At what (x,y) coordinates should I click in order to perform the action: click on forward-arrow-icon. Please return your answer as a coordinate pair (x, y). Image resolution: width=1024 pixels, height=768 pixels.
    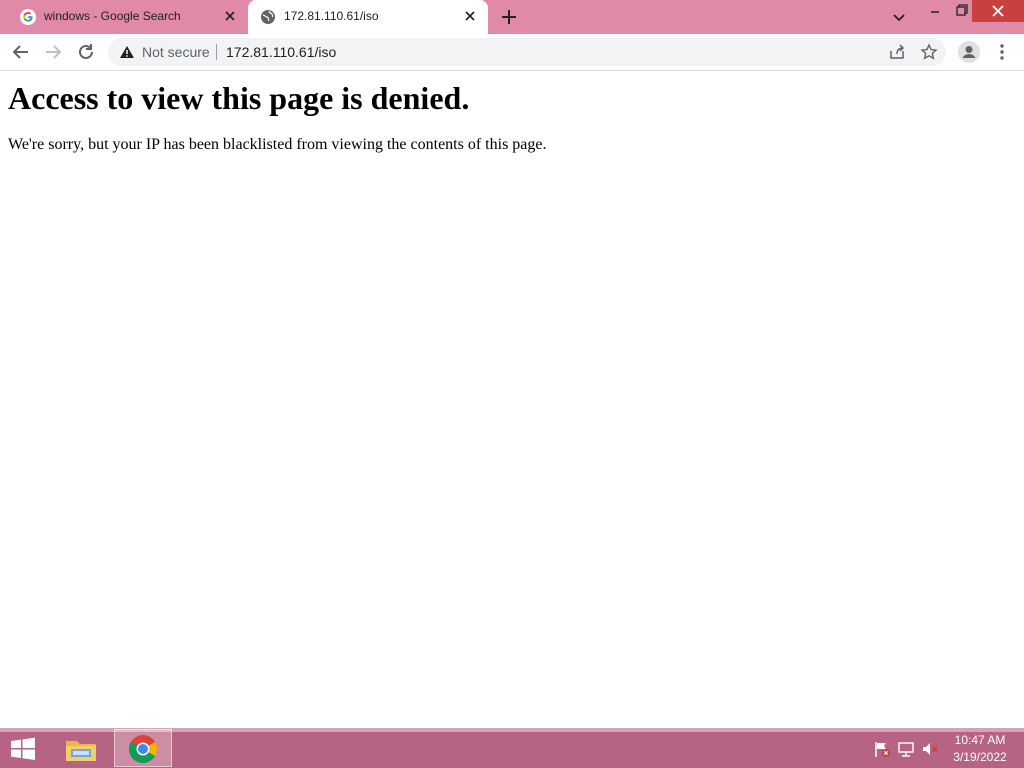
    Looking at the image, I should click on (53, 52).